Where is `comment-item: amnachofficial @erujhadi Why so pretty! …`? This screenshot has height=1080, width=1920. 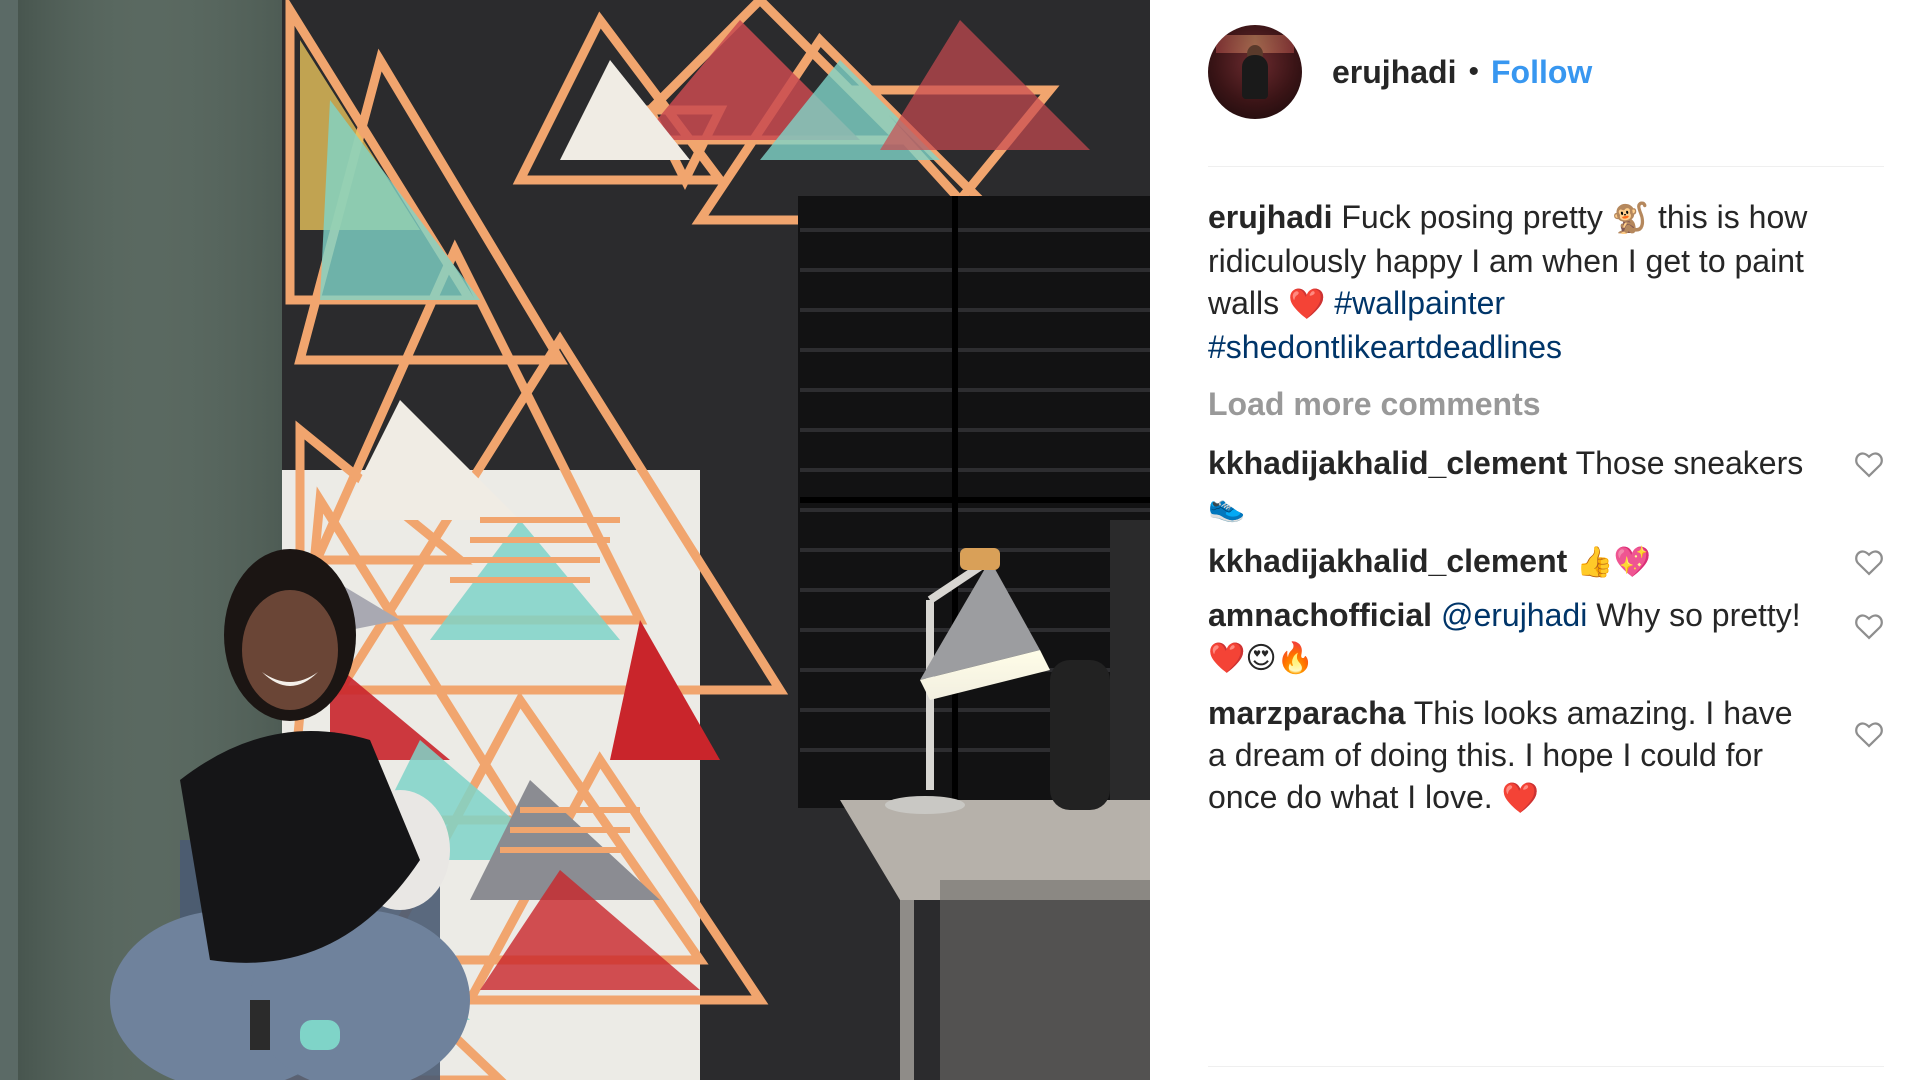 comment-item: amnachofficial @erujhadi Why so pretty! … is located at coordinates (1546, 637).